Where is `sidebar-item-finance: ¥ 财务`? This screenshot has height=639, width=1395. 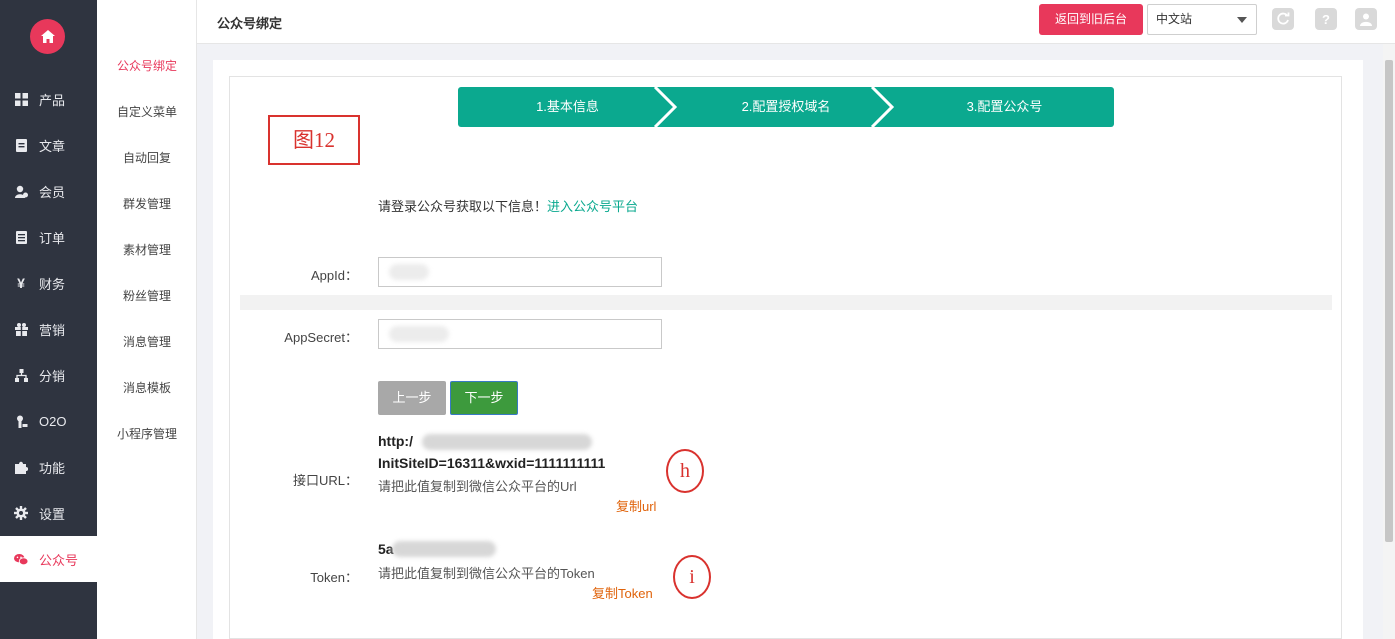
sidebar-item-finance: ¥ 财务 is located at coordinates (48, 283).